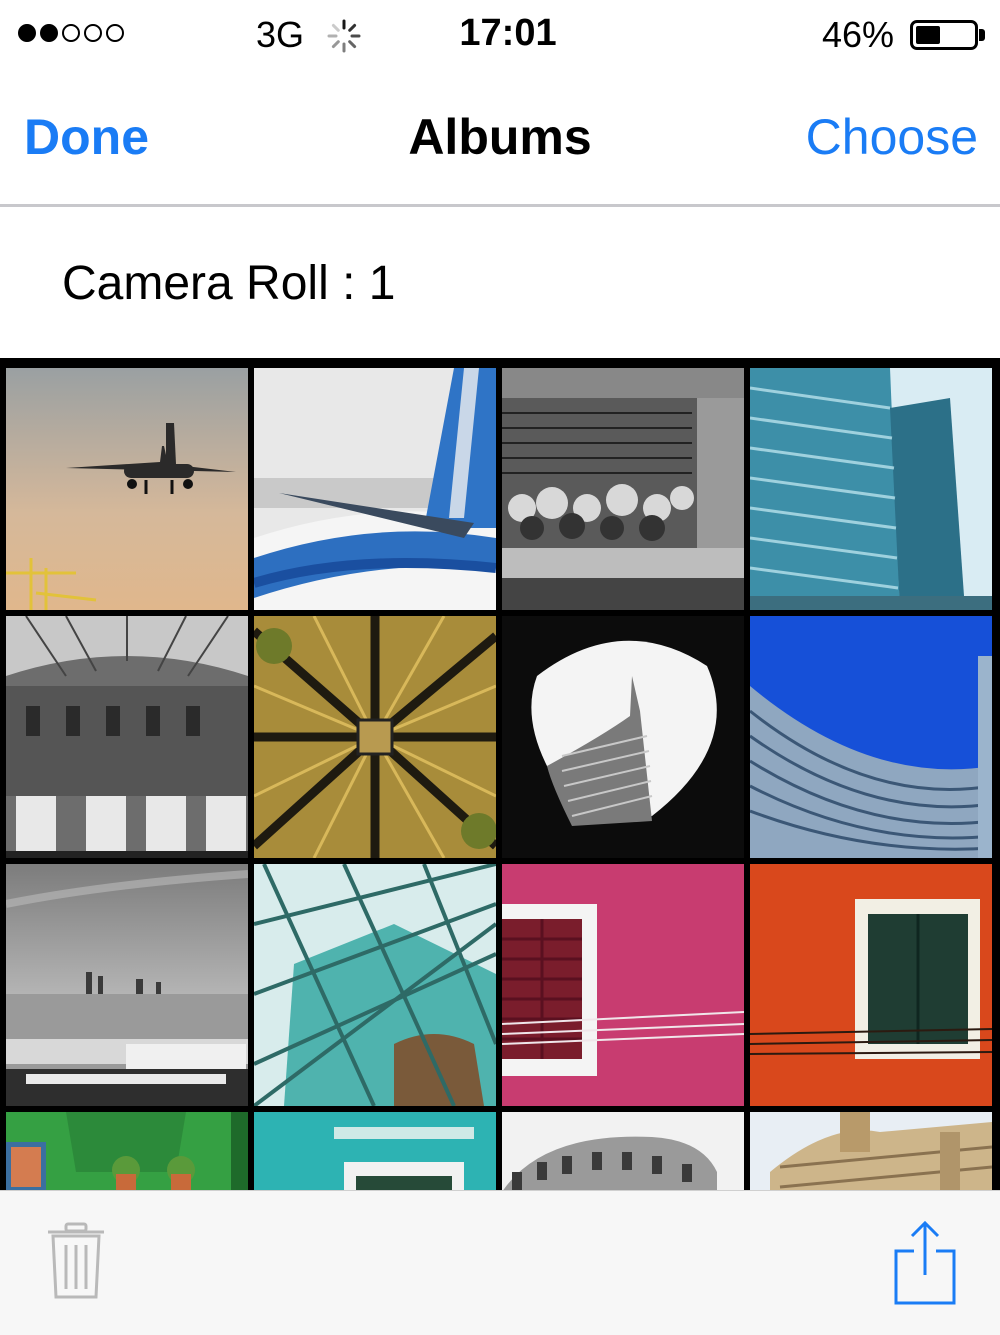 Image resolution: width=1000 pixels, height=1335 pixels. Describe the element at coordinates (375, 737) in the screenshot. I see `photo-aerial-star-city` at that location.